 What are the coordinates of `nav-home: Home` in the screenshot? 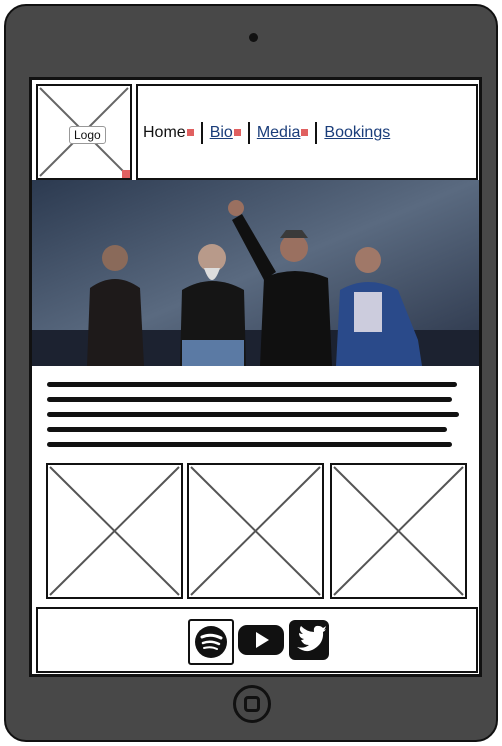 It's located at (172, 133).